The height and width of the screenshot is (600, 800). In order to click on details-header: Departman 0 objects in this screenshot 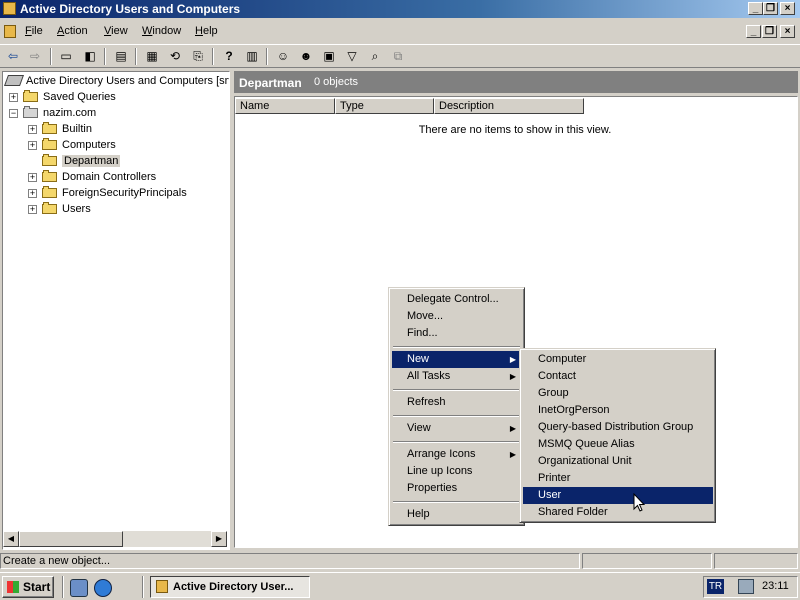, I will do `click(516, 82)`.